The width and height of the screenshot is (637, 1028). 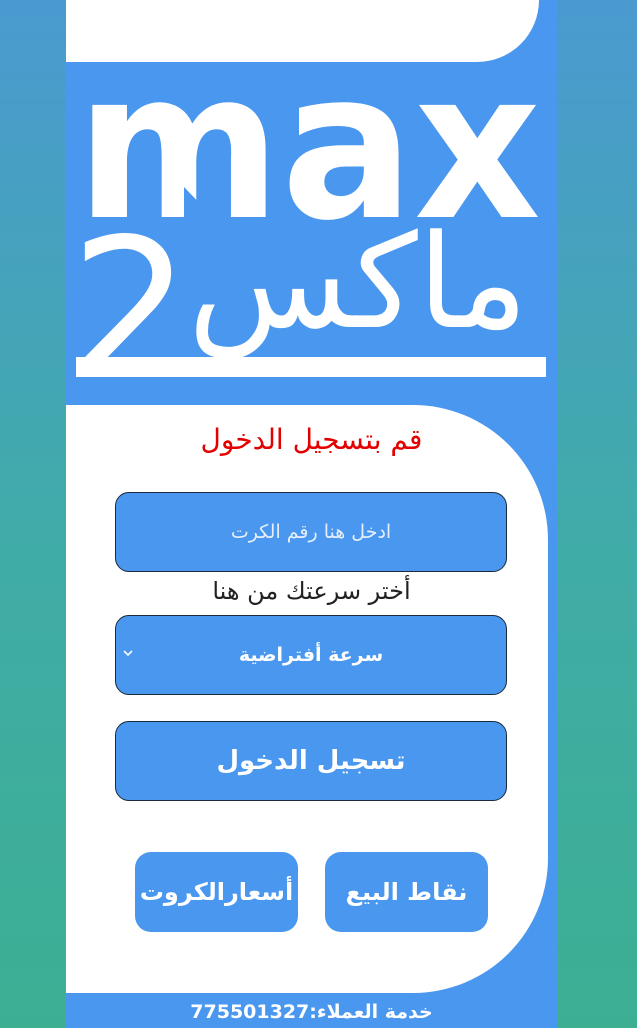 What do you see at coordinates (311, 591) in the screenshot?
I see `speed-label: أختر سرعتك من هنا` at bounding box center [311, 591].